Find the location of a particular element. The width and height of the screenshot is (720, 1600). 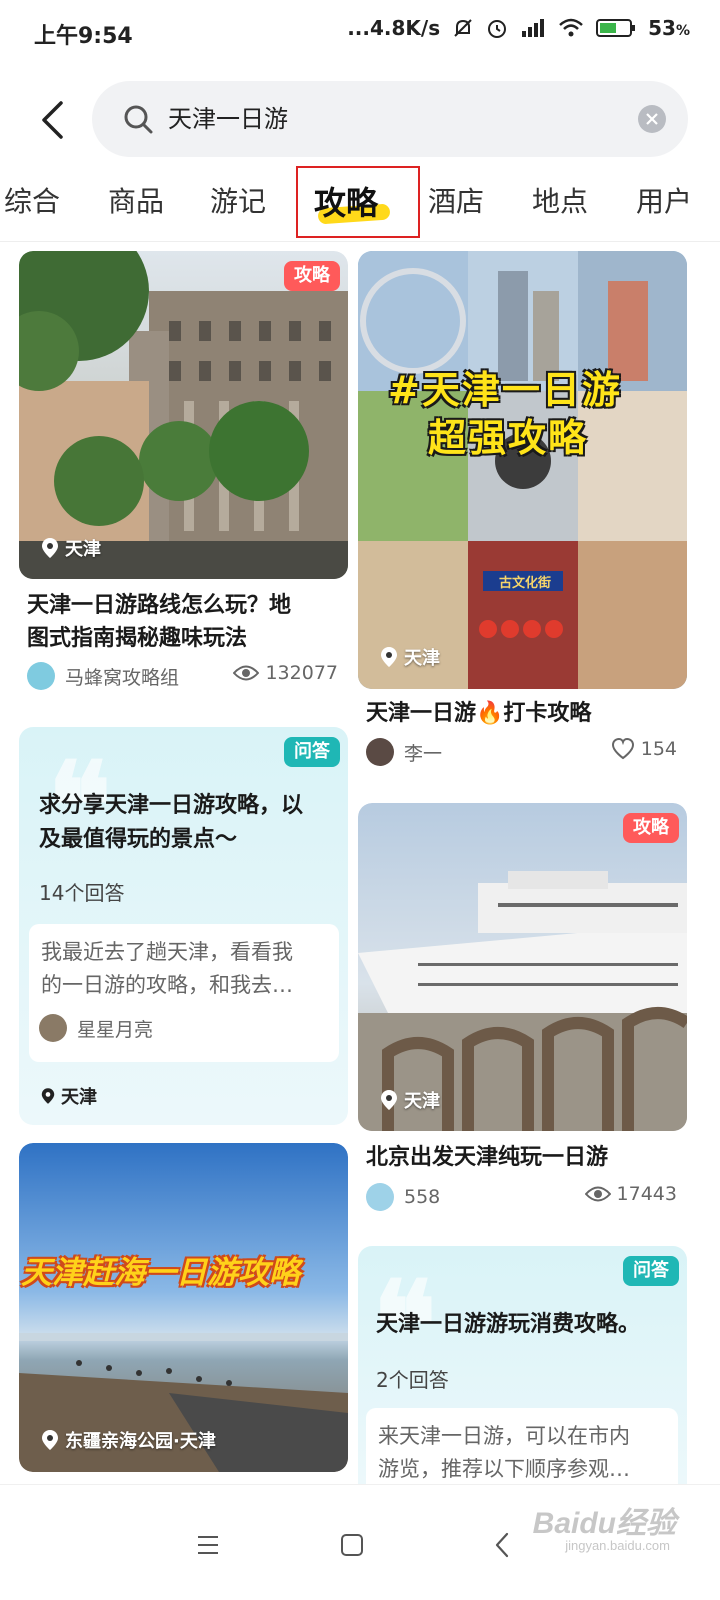

author-row: 马蜂窝攻略组 is located at coordinates (103, 676).